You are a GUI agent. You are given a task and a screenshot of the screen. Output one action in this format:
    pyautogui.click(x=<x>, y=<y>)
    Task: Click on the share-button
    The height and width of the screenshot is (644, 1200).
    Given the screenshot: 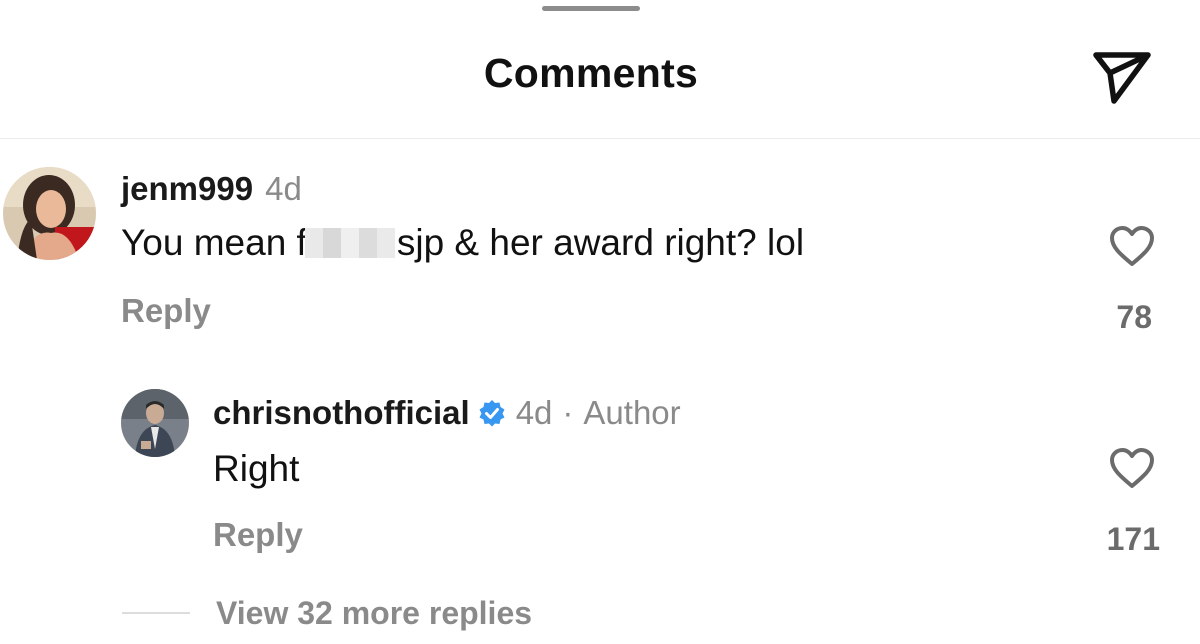 What is the action you would take?
    pyautogui.click(x=1122, y=75)
    